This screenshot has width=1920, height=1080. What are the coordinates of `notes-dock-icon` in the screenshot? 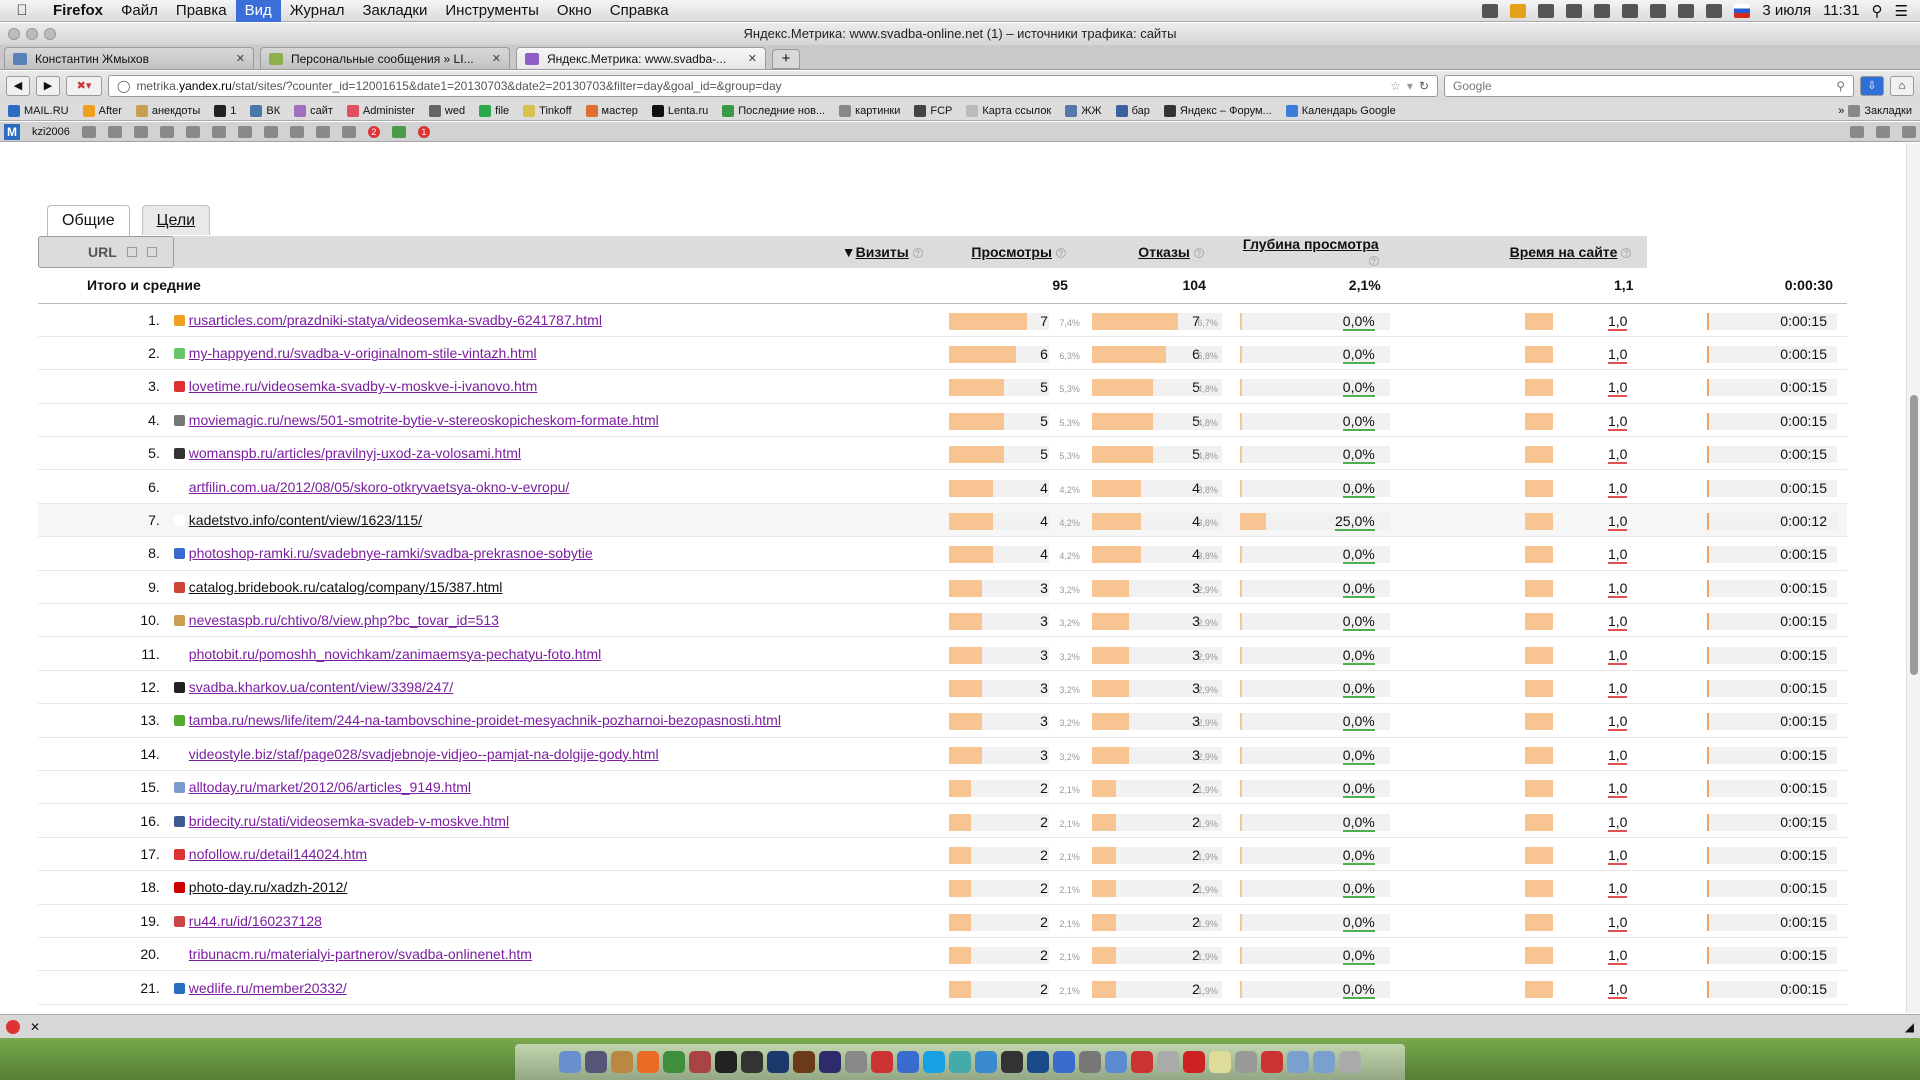 It's located at (1220, 1062).